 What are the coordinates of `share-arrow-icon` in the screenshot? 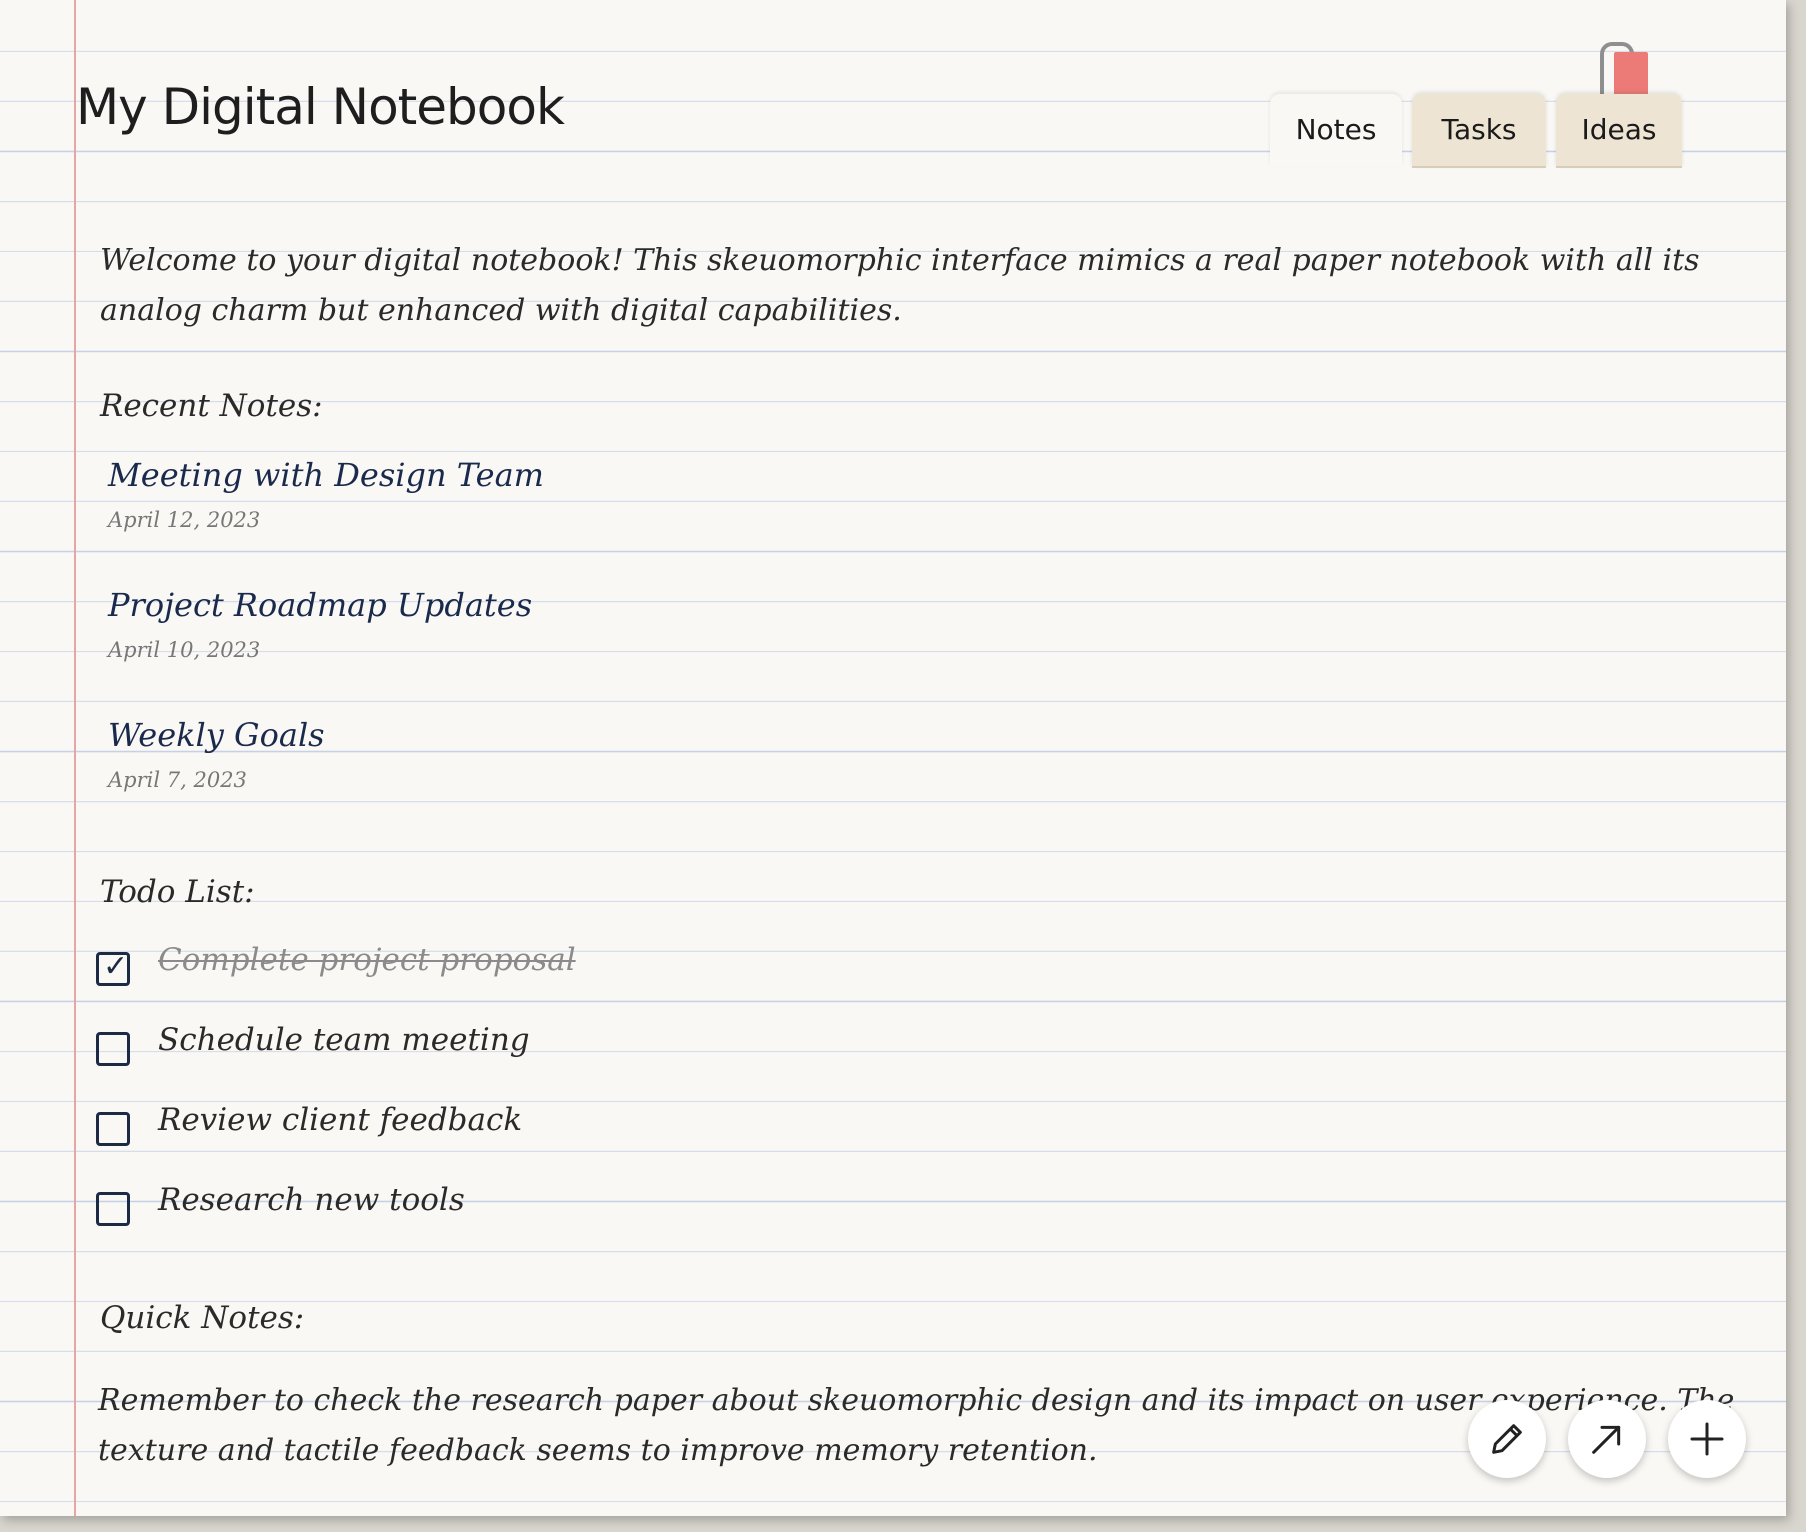 It's located at (1606, 1439).